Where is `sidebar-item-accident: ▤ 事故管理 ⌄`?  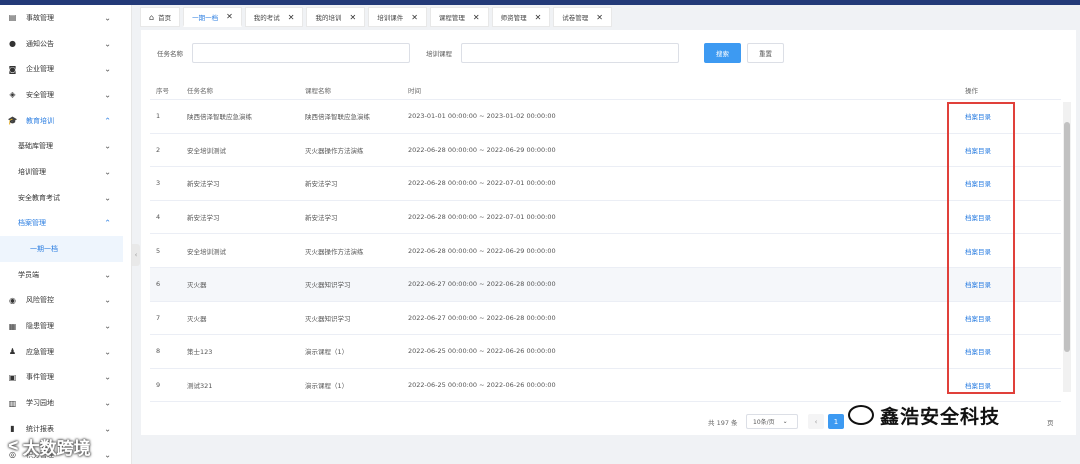
sidebar-item-accident: ▤ 事故管理 ⌄ is located at coordinates (65, 18).